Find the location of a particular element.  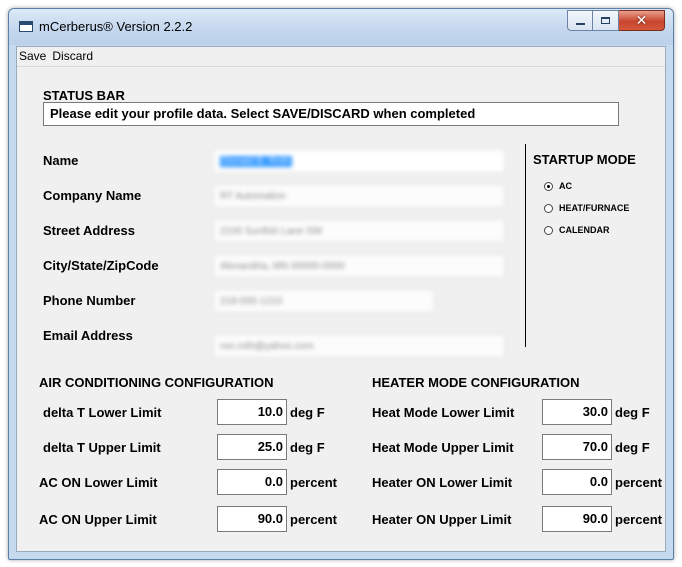

close-icon: ✕ is located at coordinates (641, 20).